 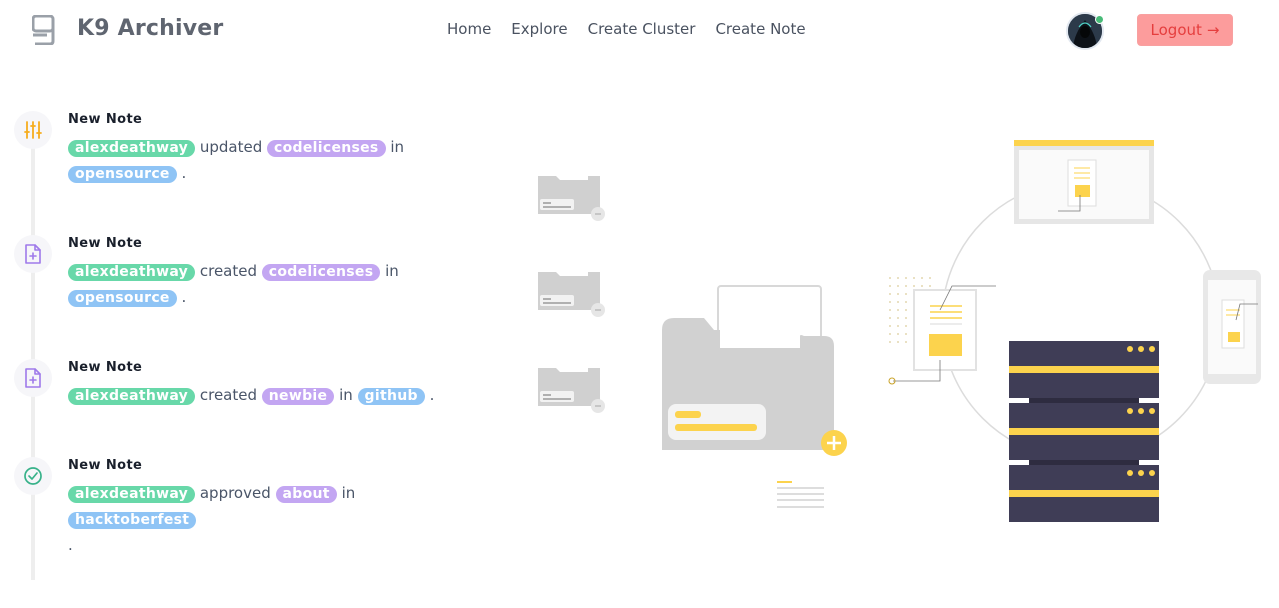 I want to click on nav-create-cluster: Create Cluster, so click(x=642, y=29).